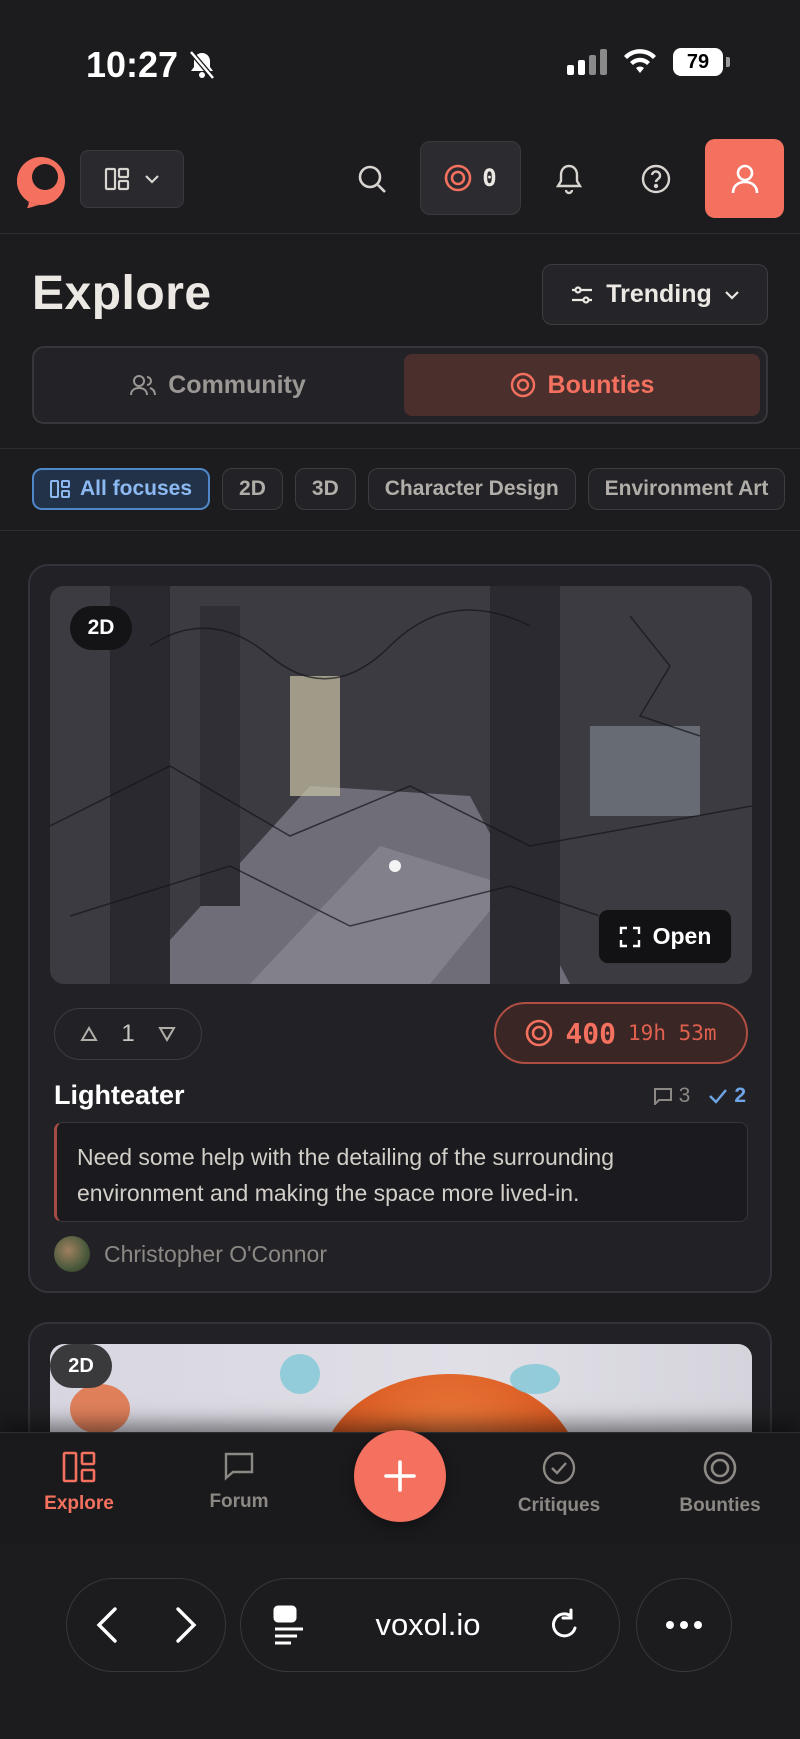 This screenshot has width=800, height=1739. I want to click on notifications-button, so click(569, 179).